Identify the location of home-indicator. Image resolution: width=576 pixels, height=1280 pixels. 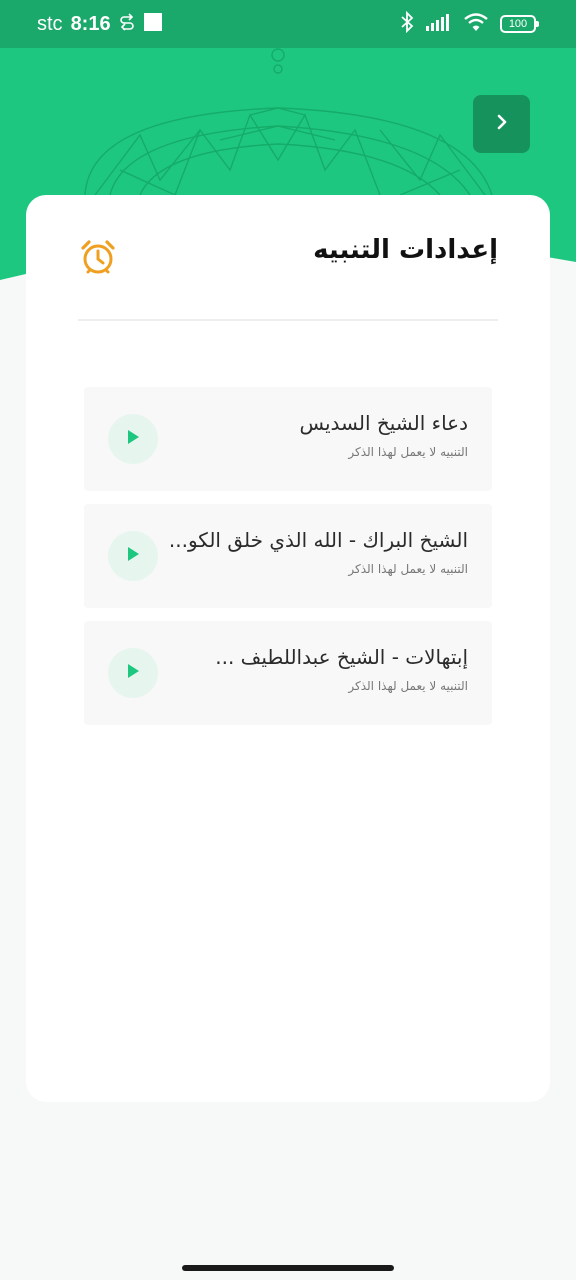
(288, 1268).